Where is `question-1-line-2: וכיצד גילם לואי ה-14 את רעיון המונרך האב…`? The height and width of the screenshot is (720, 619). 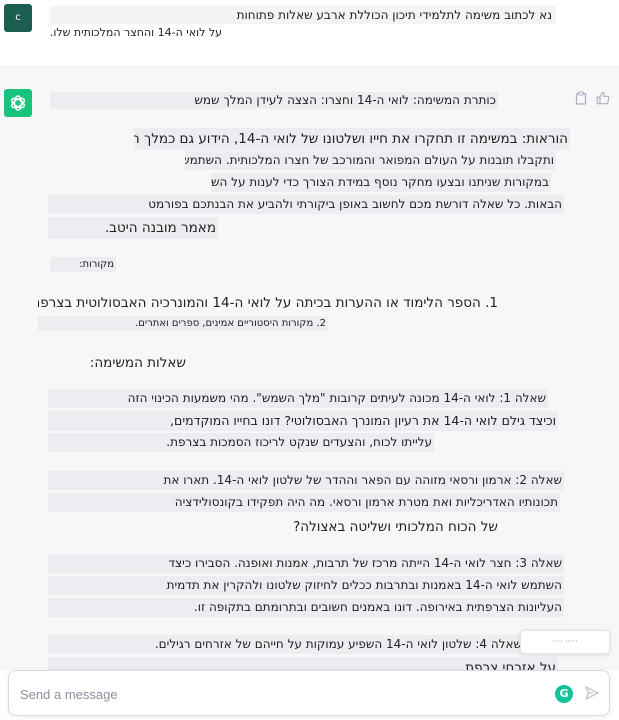
question-1-line-2: וכיצד גילם לואי ה-14 את רעיון המונרך האב… is located at coordinates (303, 421).